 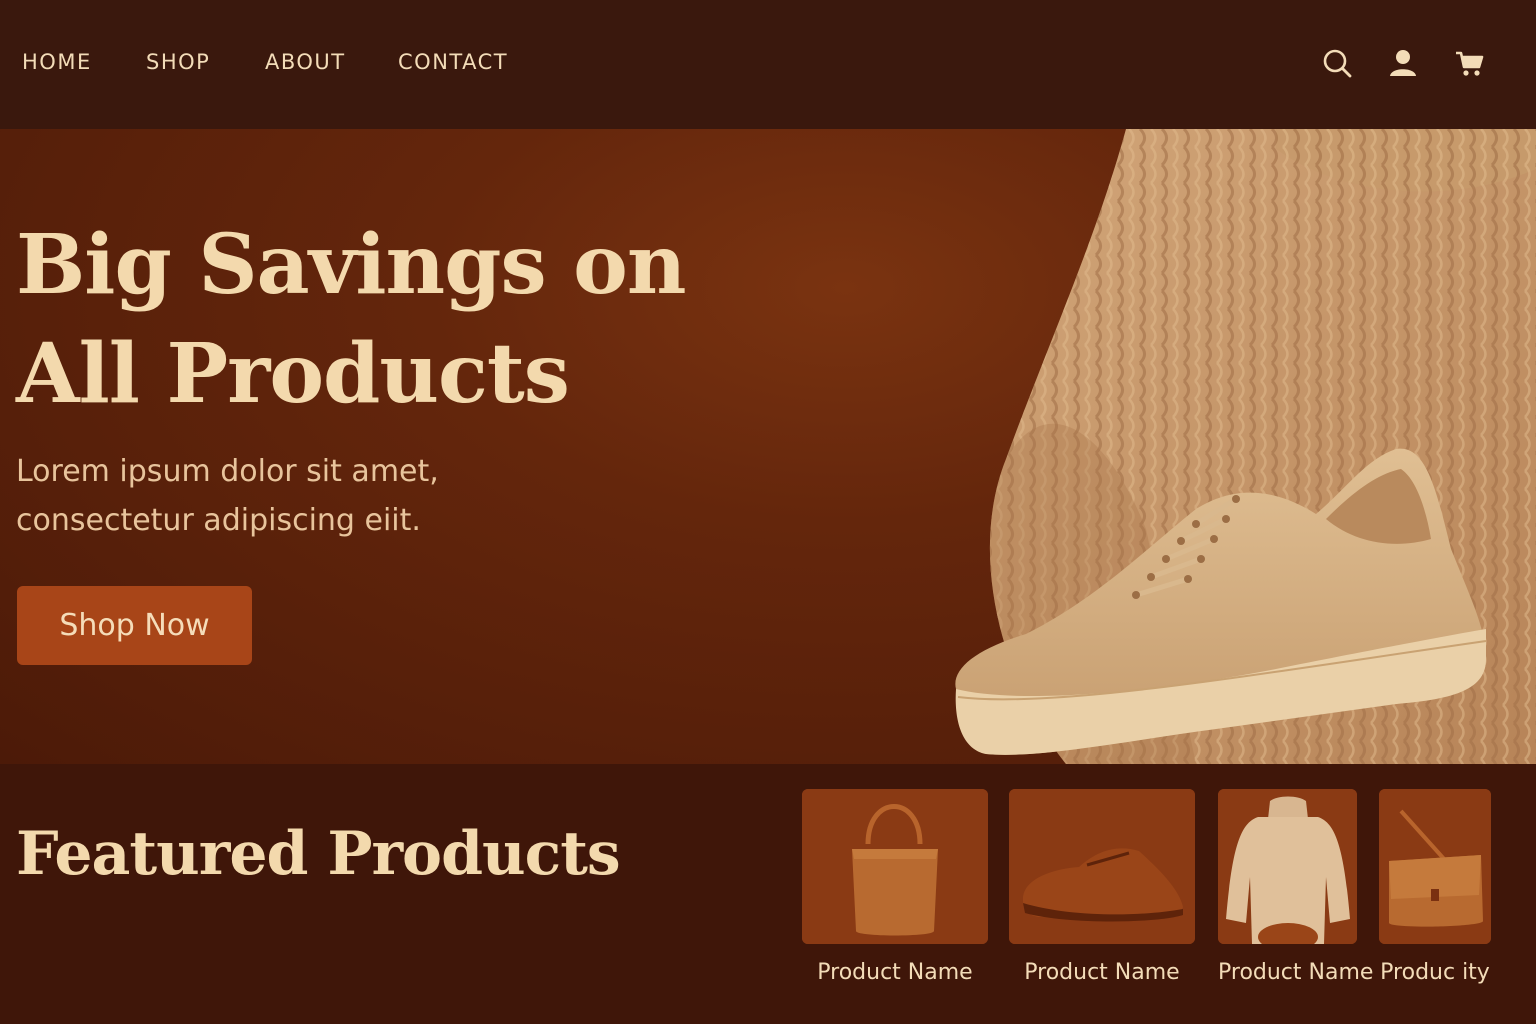 What do you see at coordinates (1435, 866) in the screenshot?
I see `shoulder-bag-image` at bounding box center [1435, 866].